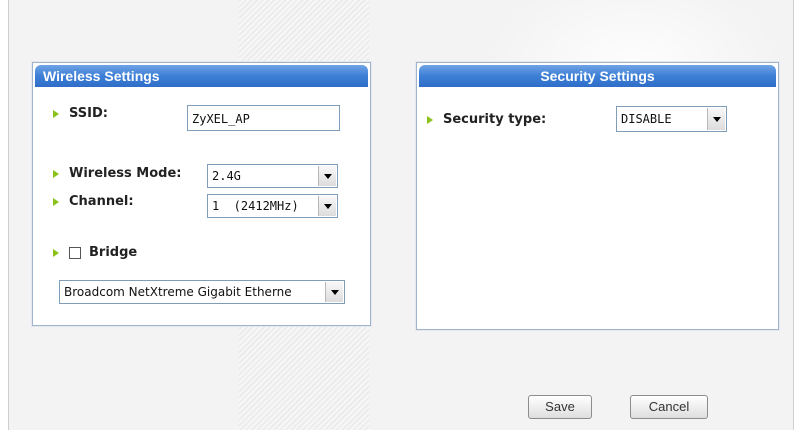 Image resolution: width=794 pixels, height=430 pixels. I want to click on channel-select: 1 (2412MHz), so click(272, 206).